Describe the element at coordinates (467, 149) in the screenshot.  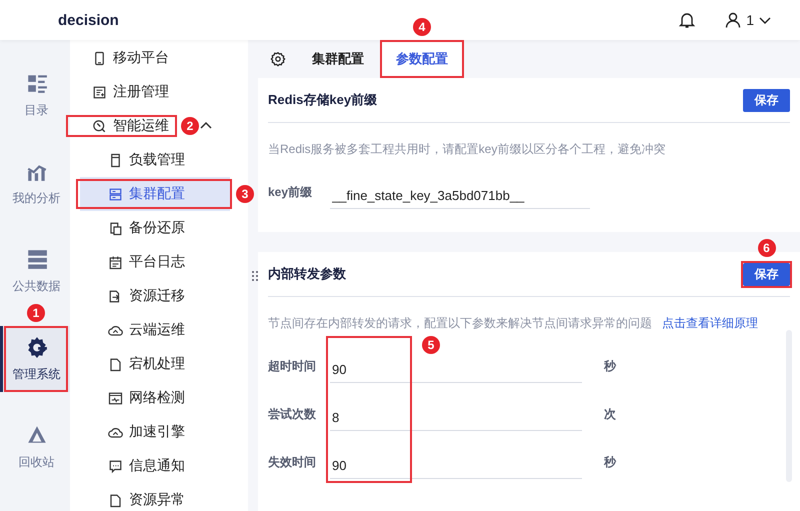
I see `description: 当Redis服务被多套工程共用时，请配置key前缀以区分各个工程，避免冲突` at that location.